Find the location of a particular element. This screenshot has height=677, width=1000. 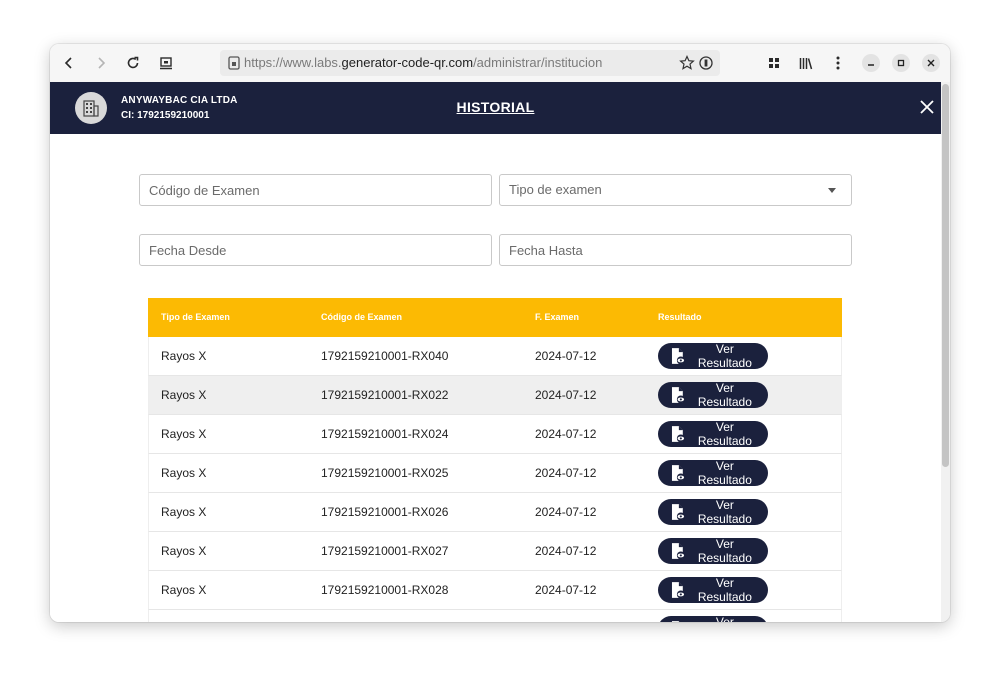

fecha-desde-field is located at coordinates (315, 250).